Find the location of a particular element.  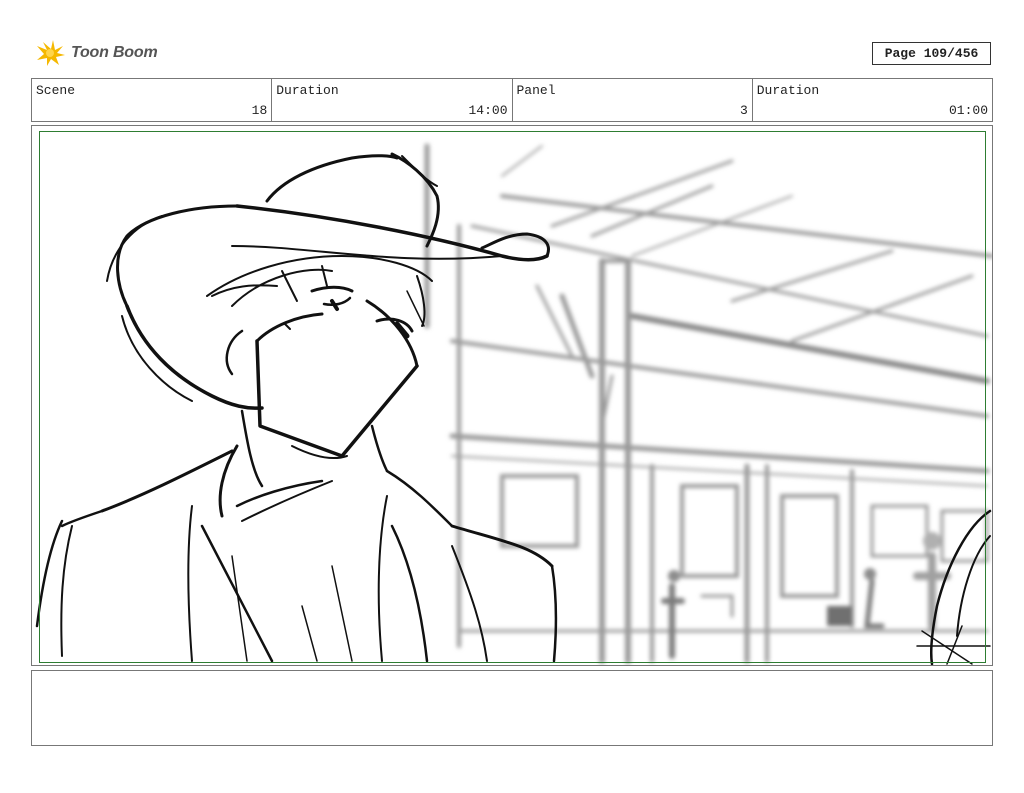

toon-boom-burst-icon is located at coordinates (51, 53).